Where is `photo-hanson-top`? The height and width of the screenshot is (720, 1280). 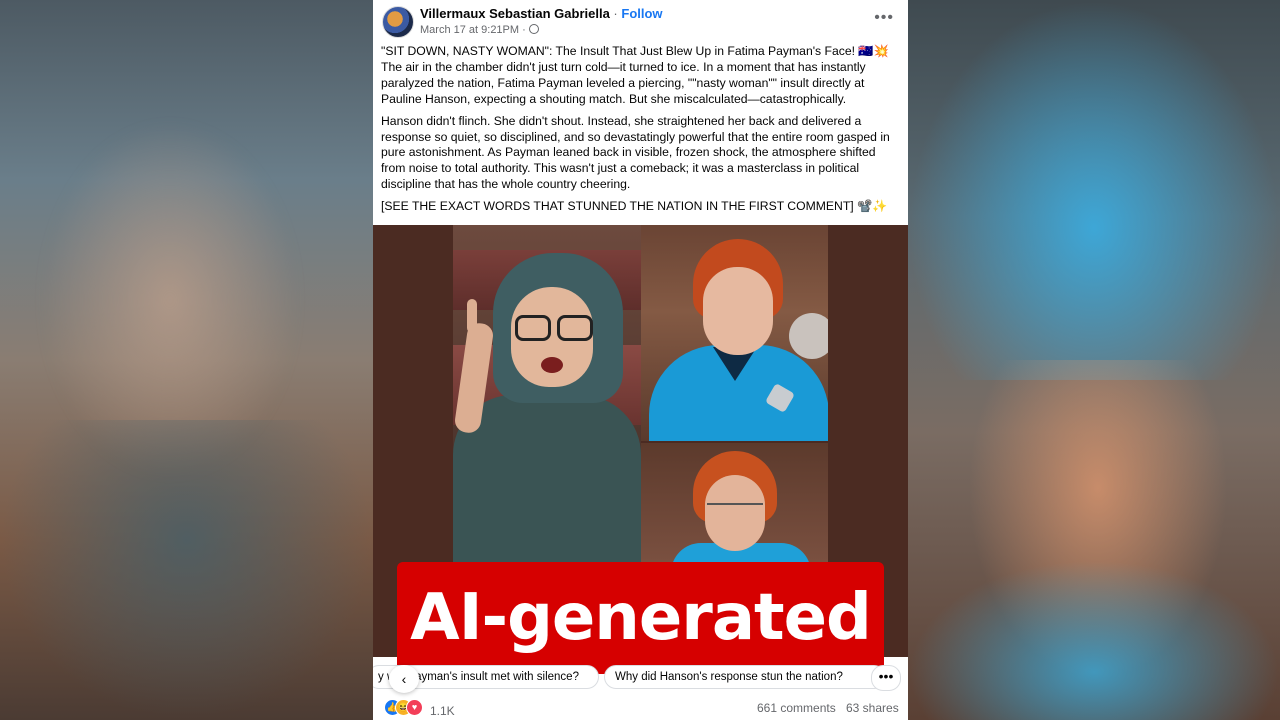
photo-hanson-top is located at coordinates (734, 333).